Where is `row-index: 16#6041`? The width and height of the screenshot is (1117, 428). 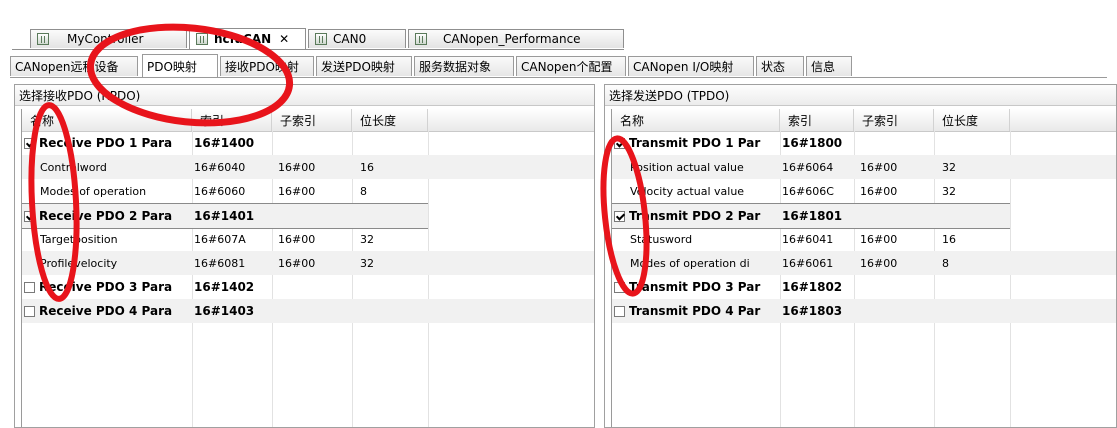 row-index: 16#6041 is located at coordinates (808, 239).